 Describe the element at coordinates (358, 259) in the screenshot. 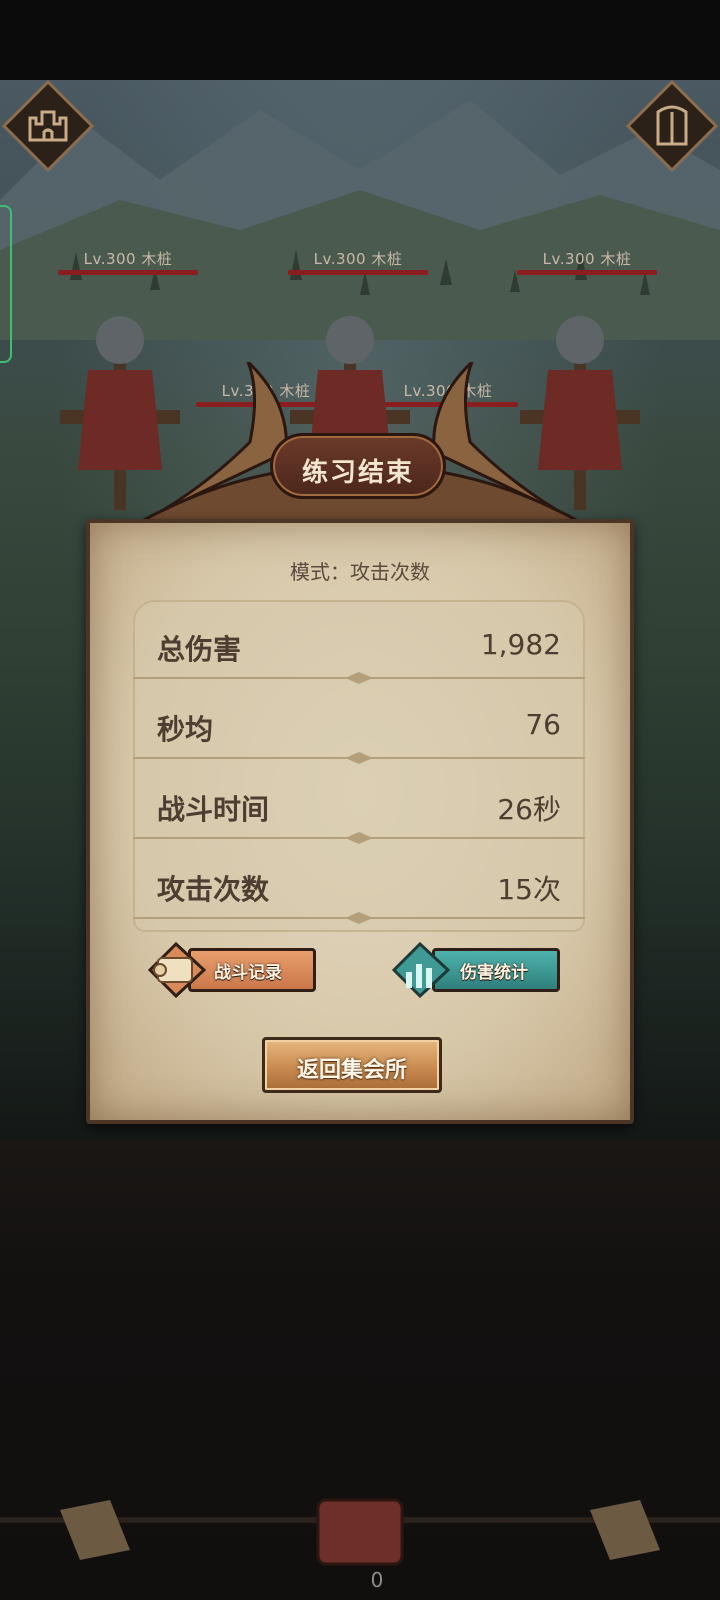

I see `enemy-2-label: Lv.300 木桩` at that location.